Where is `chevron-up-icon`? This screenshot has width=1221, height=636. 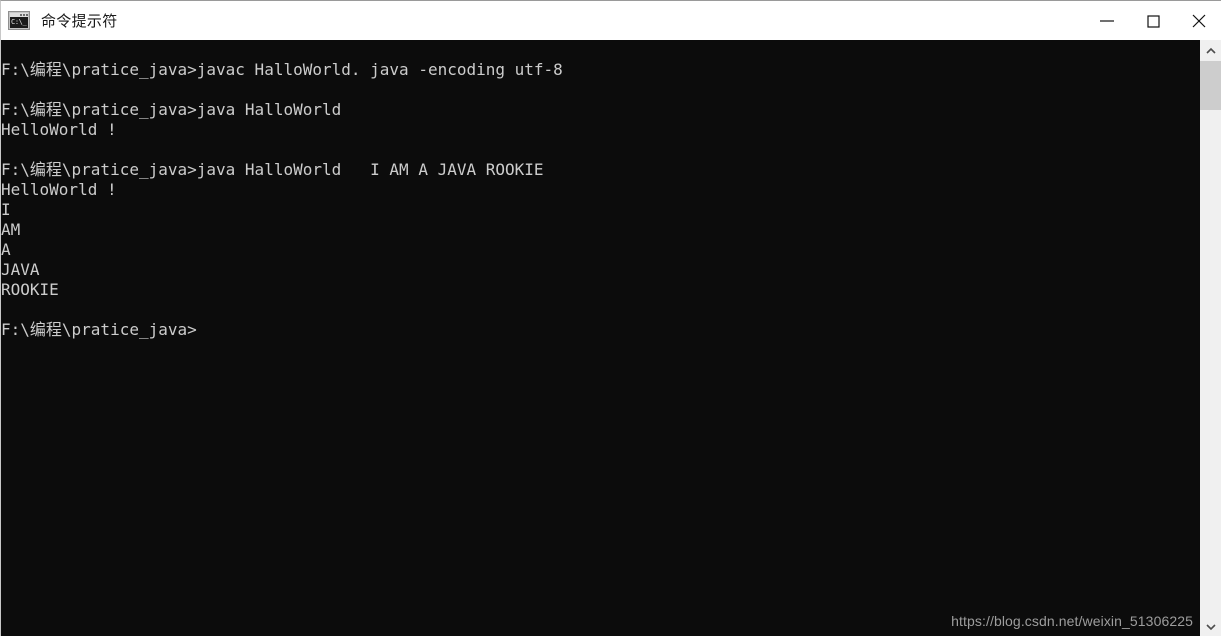 chevron-up-icon is located at coordinates (1210, 50).